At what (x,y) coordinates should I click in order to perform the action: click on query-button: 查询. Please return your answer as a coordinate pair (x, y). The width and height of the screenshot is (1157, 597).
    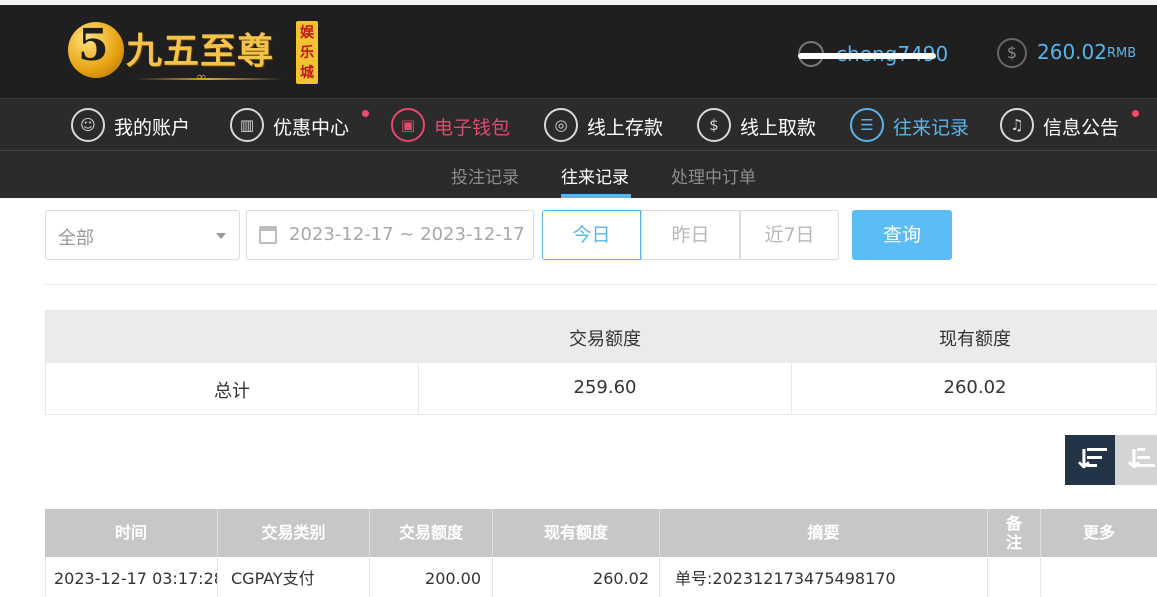
    Looking at the image, I should click on (902, 235).